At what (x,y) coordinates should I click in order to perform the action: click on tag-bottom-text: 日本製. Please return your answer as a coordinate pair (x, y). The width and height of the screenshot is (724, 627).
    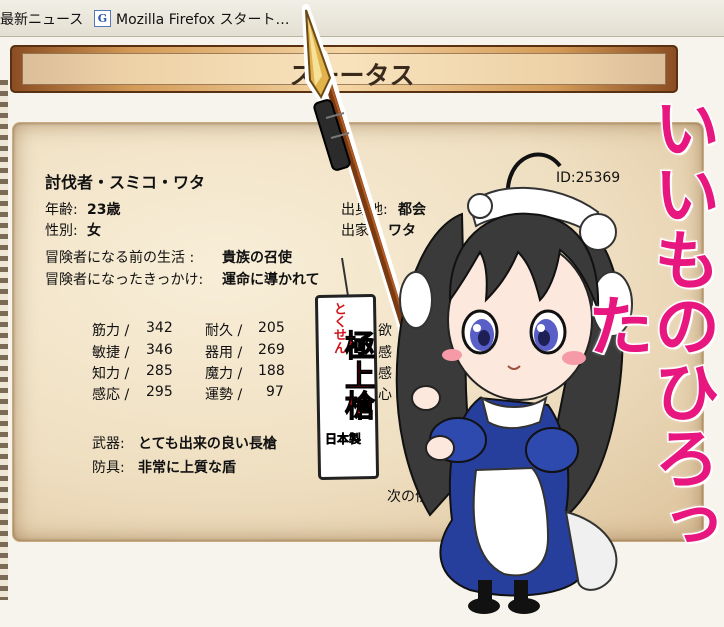
    Looking at the image, I should click on (343, 439).